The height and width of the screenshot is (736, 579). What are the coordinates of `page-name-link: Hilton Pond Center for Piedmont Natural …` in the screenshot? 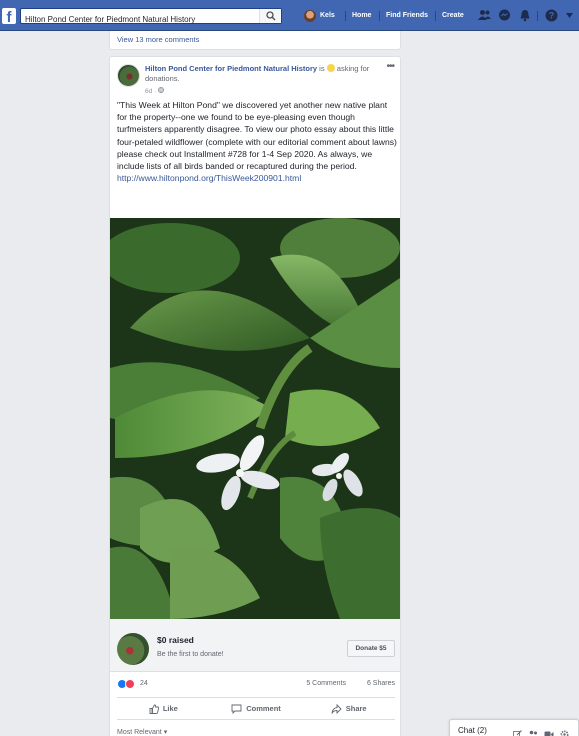 It's located at (231, 68).